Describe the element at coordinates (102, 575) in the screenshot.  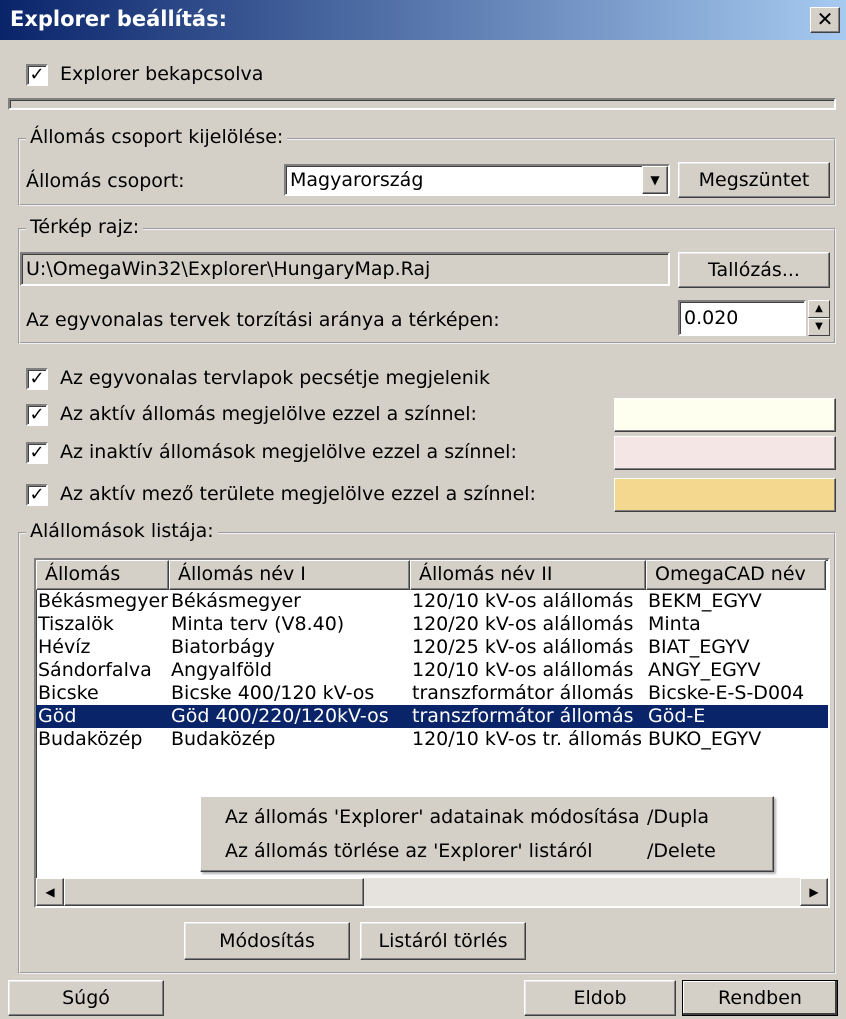
I see `column-header: Állomás` at that location.